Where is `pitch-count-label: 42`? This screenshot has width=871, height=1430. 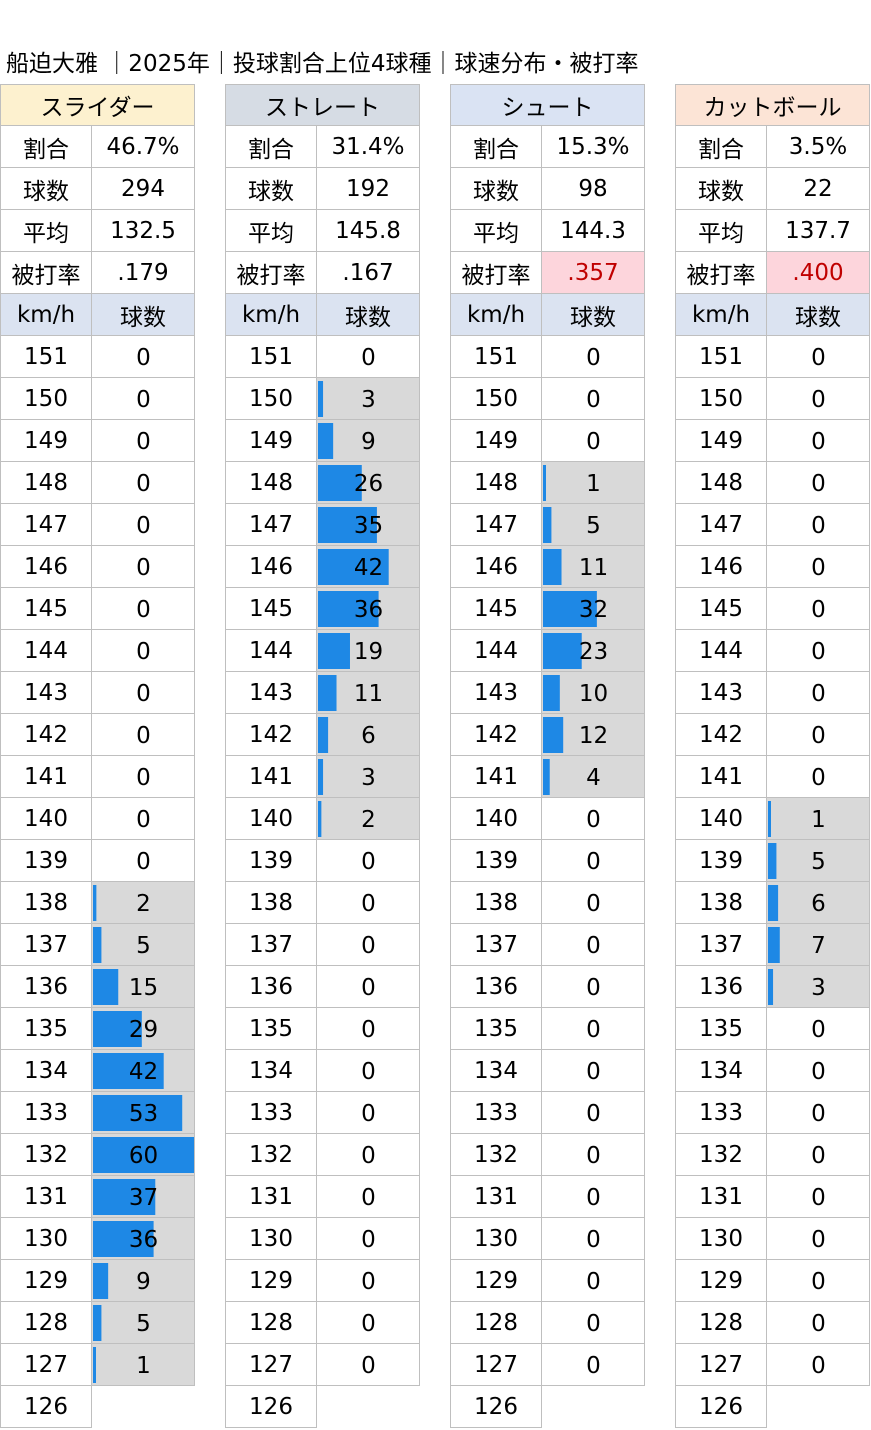
pitch-count-label: 42 is located at coordinates (368, 568).